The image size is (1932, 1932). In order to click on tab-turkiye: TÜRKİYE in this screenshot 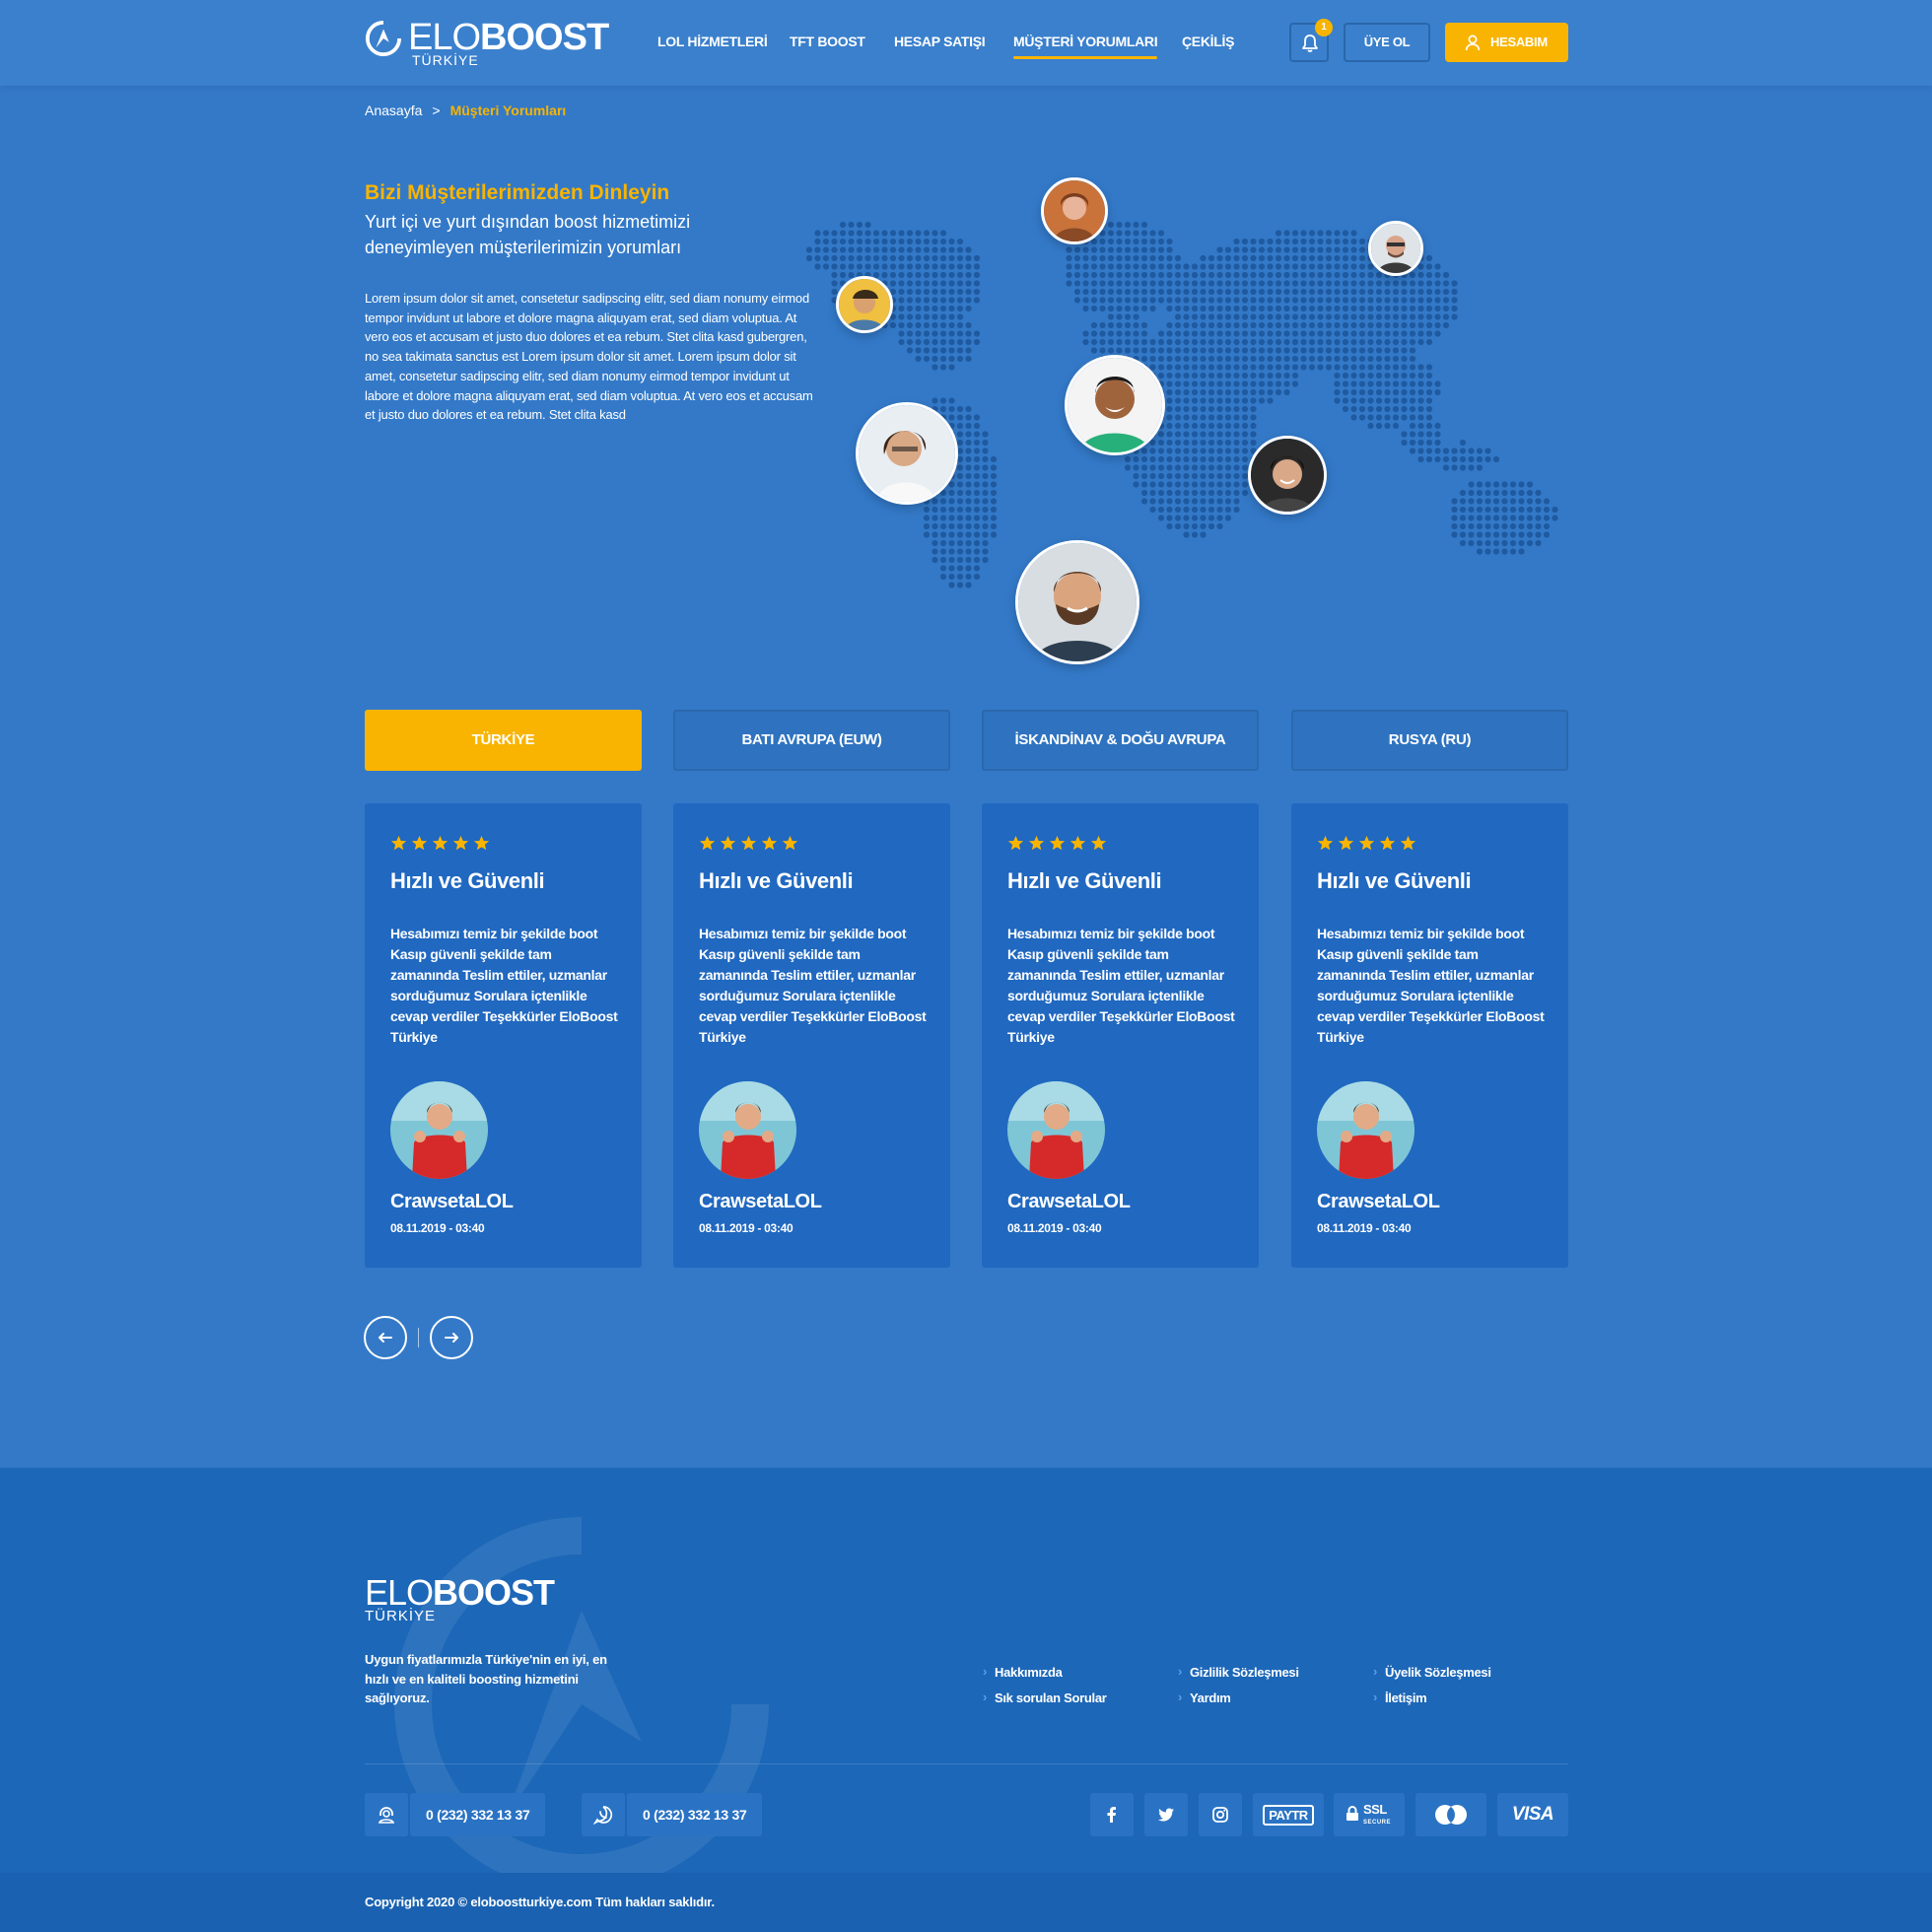, I will do `click(504, 741)`.